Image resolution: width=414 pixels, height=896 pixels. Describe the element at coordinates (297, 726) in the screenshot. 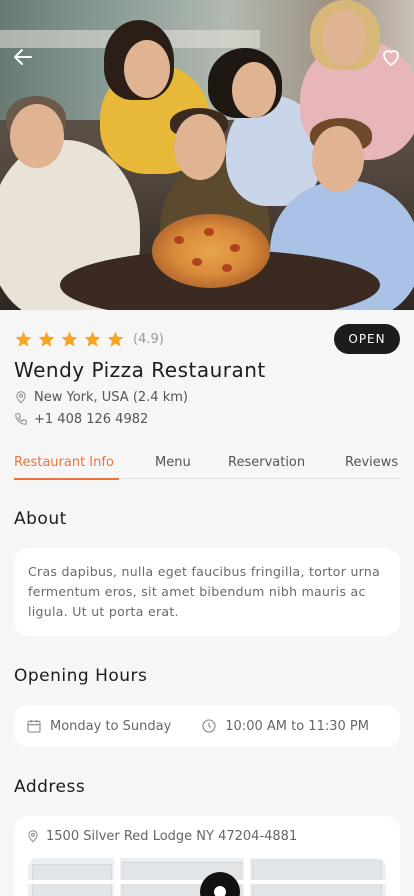

I see `hours-time: 10:00 AM to 11:30 PM` at that location.